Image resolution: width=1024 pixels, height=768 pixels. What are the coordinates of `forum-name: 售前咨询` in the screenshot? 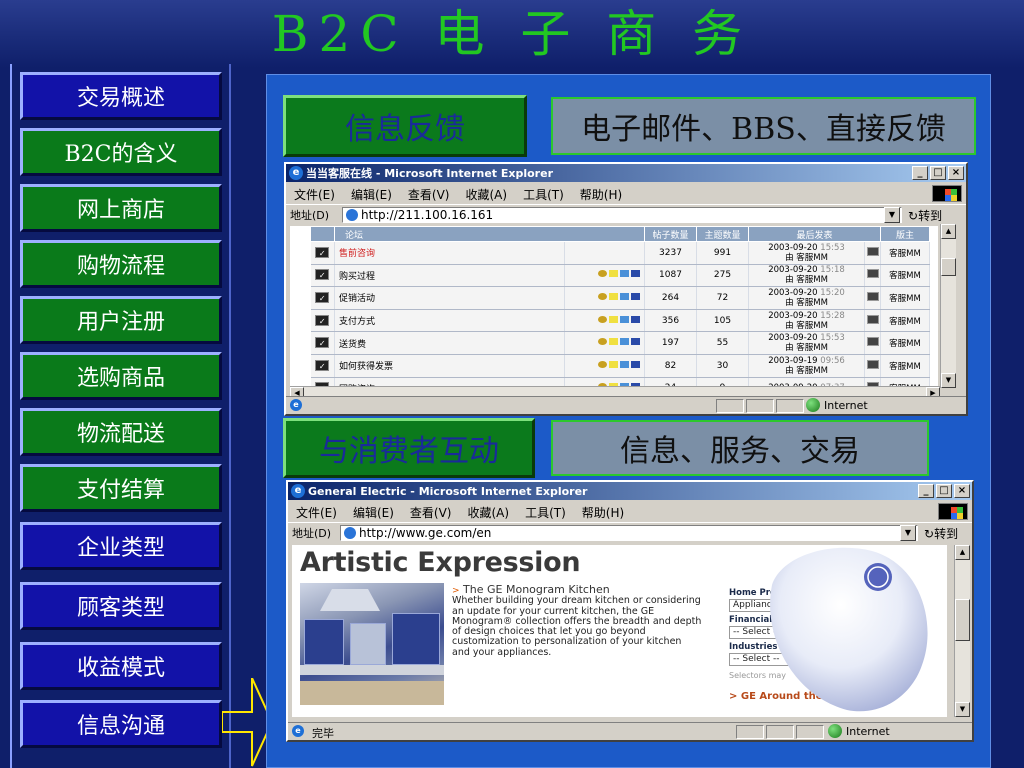 It's located at (449, 253).